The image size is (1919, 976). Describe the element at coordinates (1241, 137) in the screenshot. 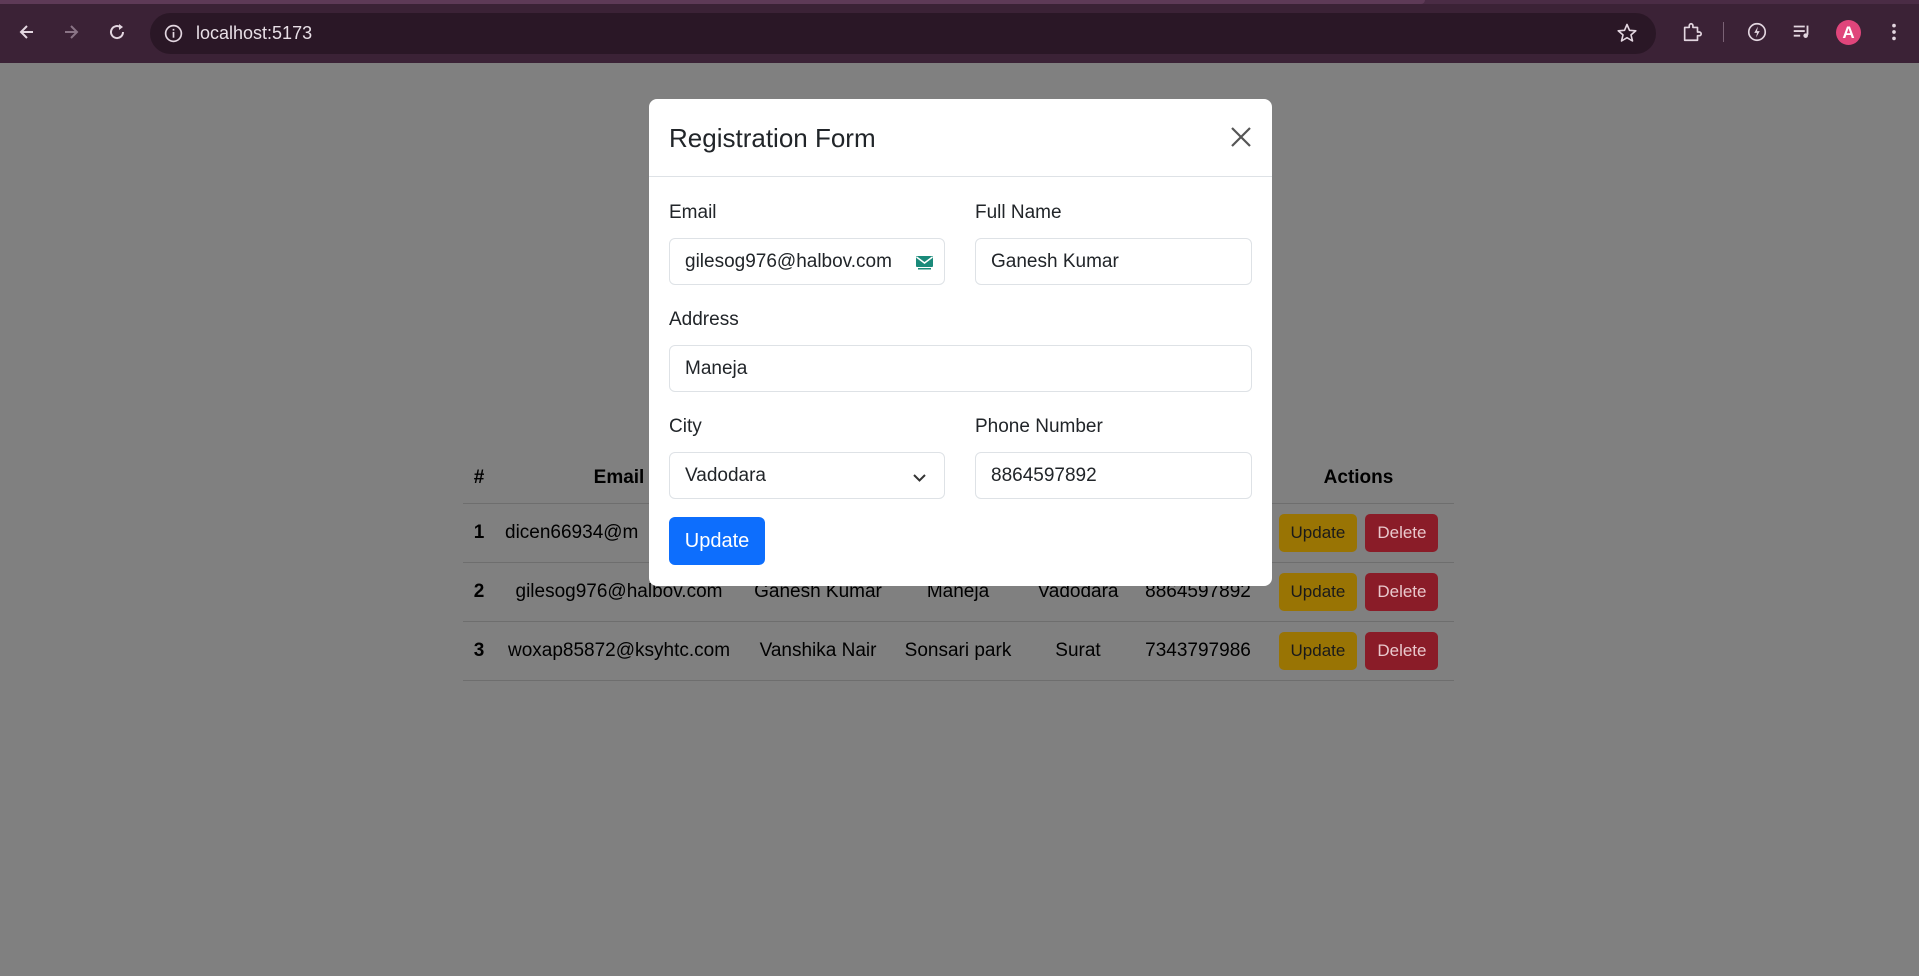

I see `close-icon` at that location.